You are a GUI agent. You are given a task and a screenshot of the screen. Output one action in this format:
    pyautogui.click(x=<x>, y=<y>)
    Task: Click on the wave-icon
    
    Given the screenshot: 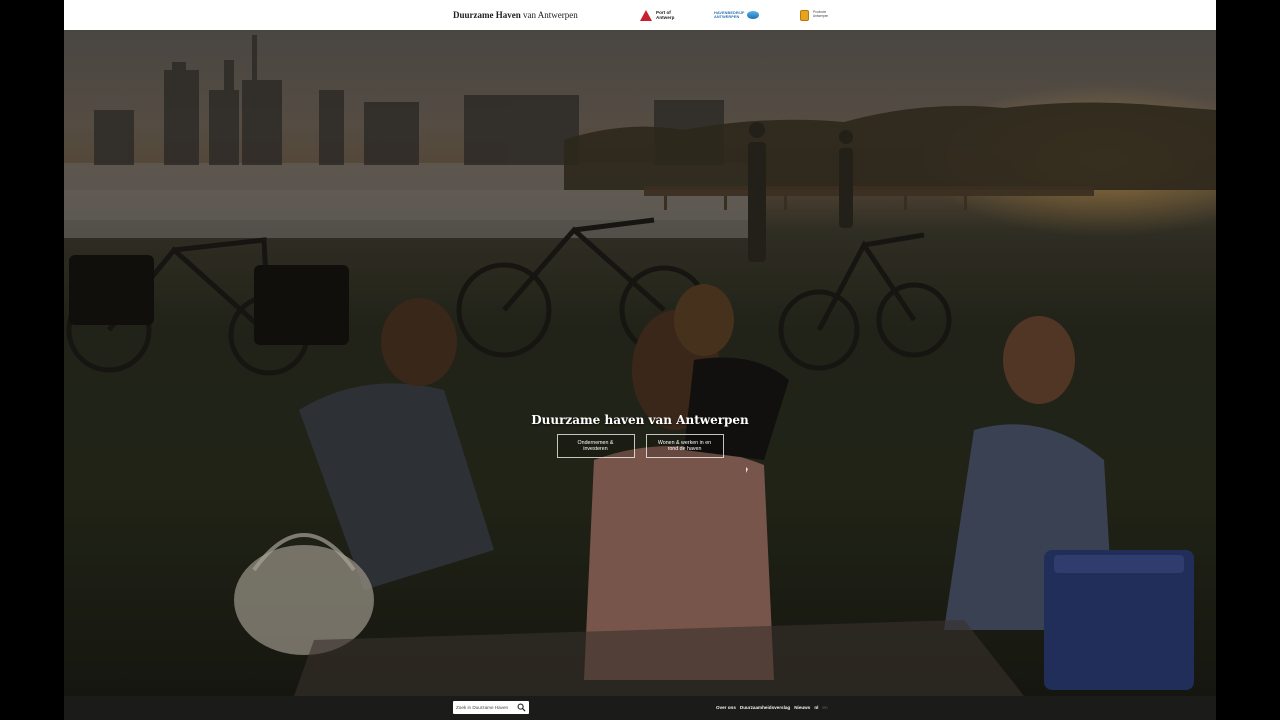 What is the action you would take?
    pyautogui.click(x=753, y=15)
    